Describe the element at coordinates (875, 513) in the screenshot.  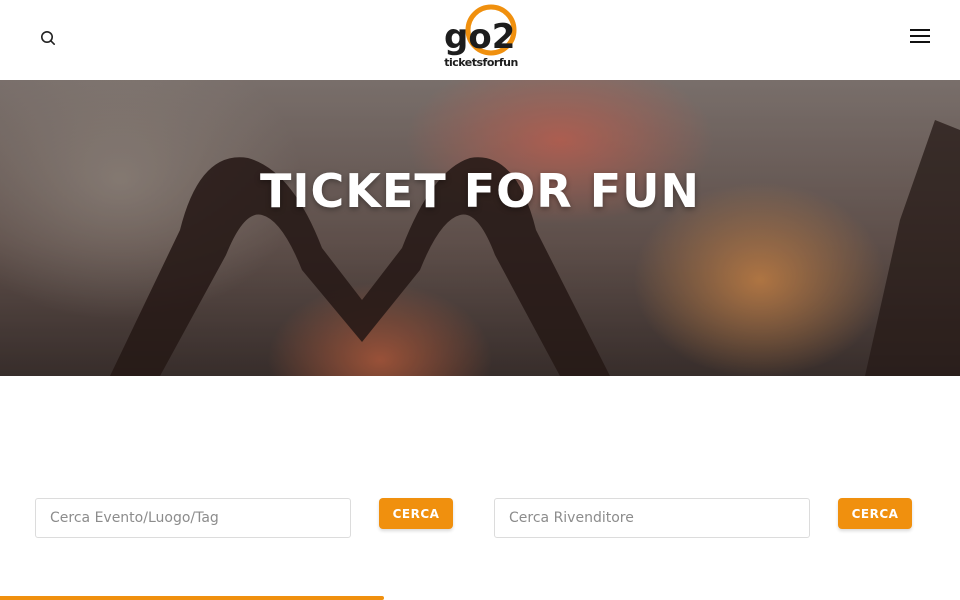
I see `reseller-search-button: CERCA` at that location.